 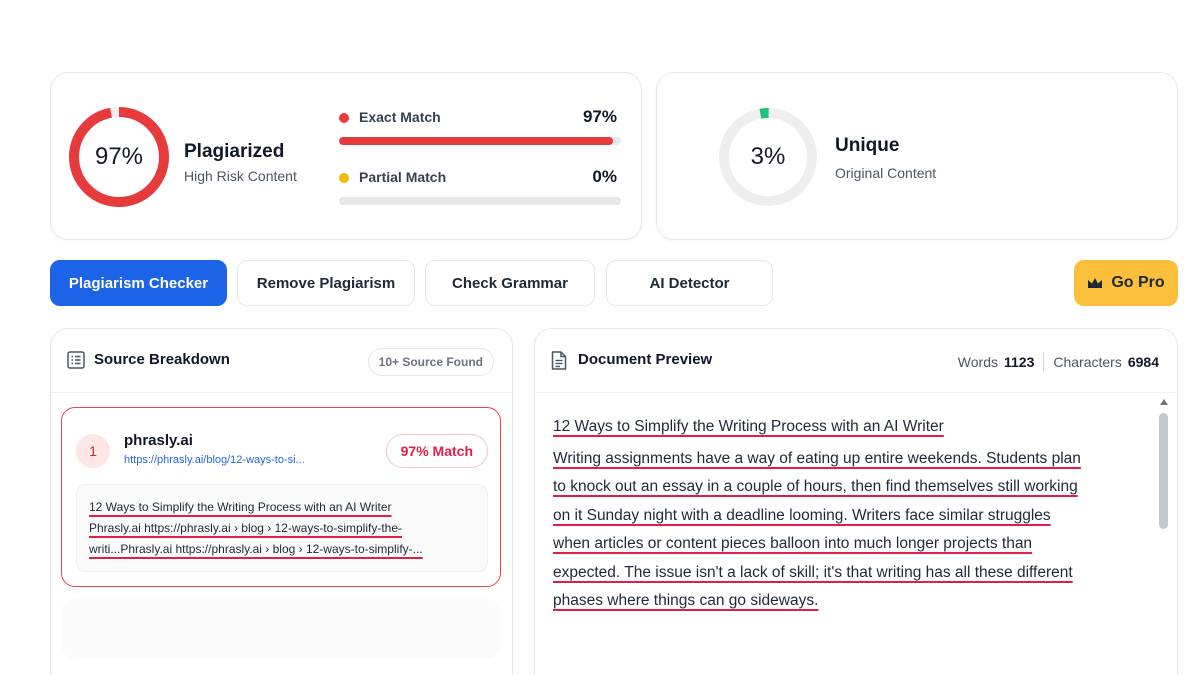 I want to click on document-stats: Words 1123 Characters 6984, so click(x=1058, y=362).